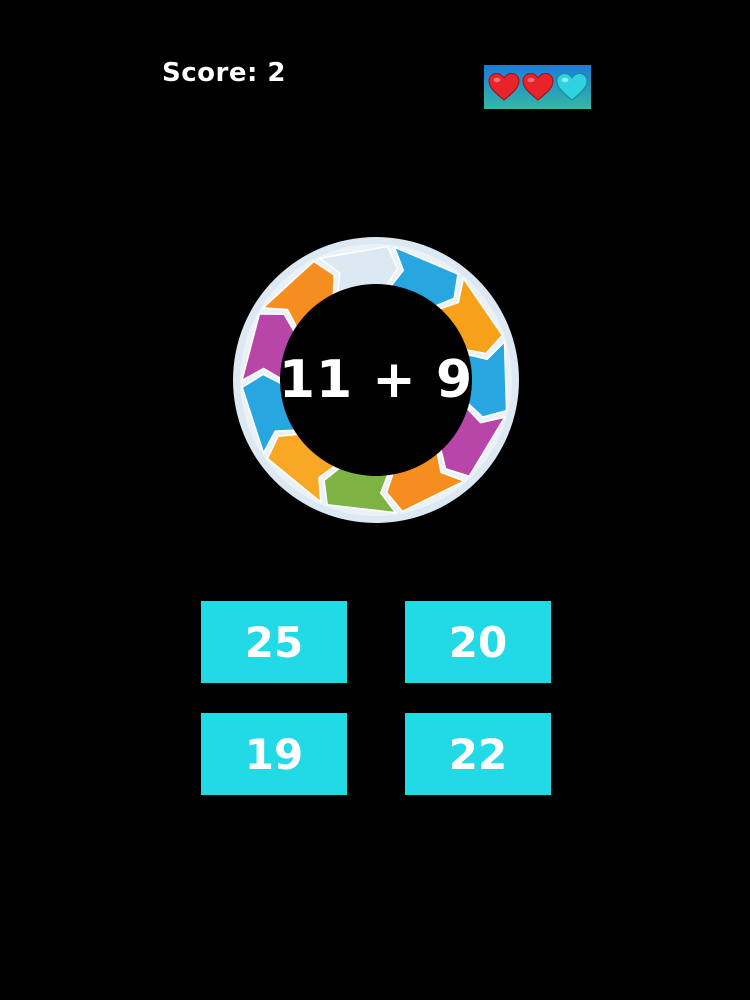 The image size is (750, 1000). What do you see at coordinates (571, 86) in the screenshot?
I see `heart-empty-icon` at bounding box center [571, 86].